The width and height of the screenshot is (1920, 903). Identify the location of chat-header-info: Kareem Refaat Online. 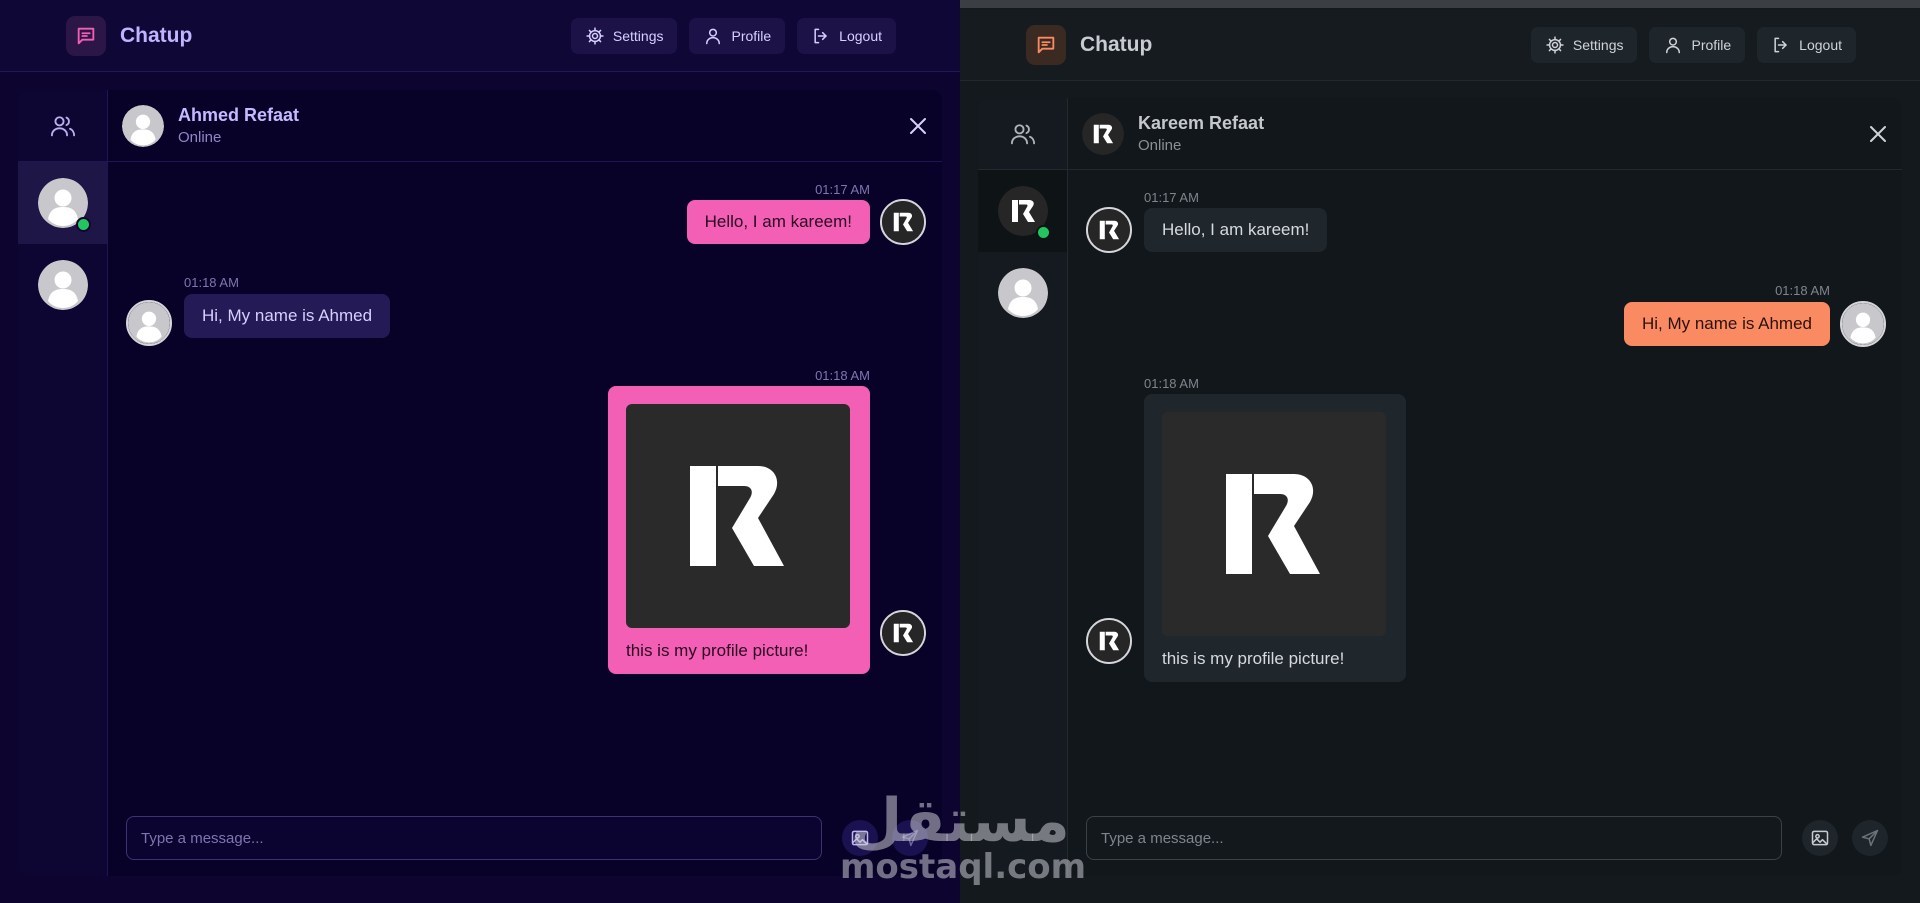
(1201, 133).